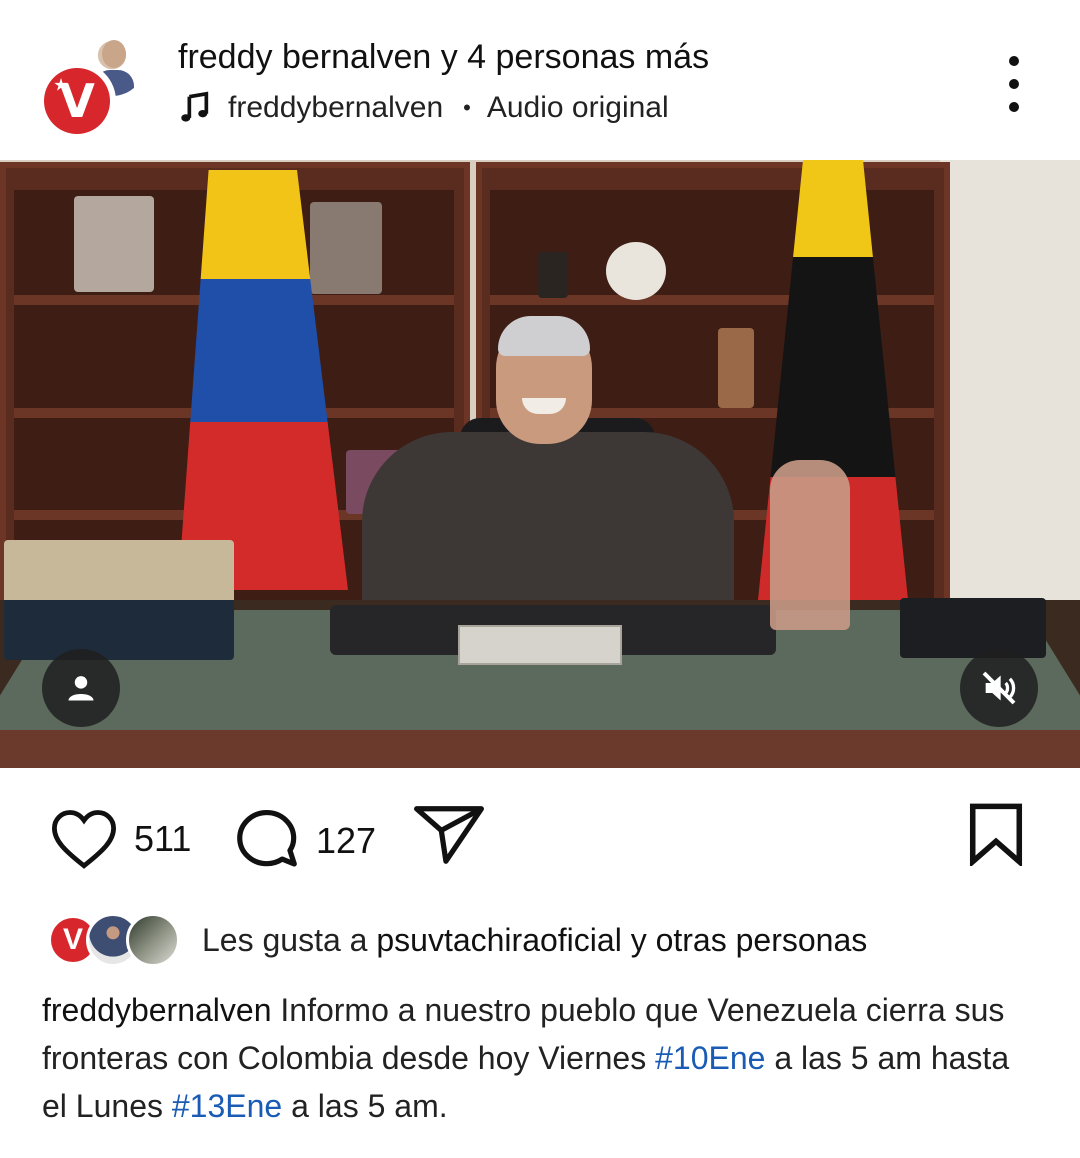 This screenshot has height=1158, width=1080. I want to click on heart-icon, so click(84, 839).